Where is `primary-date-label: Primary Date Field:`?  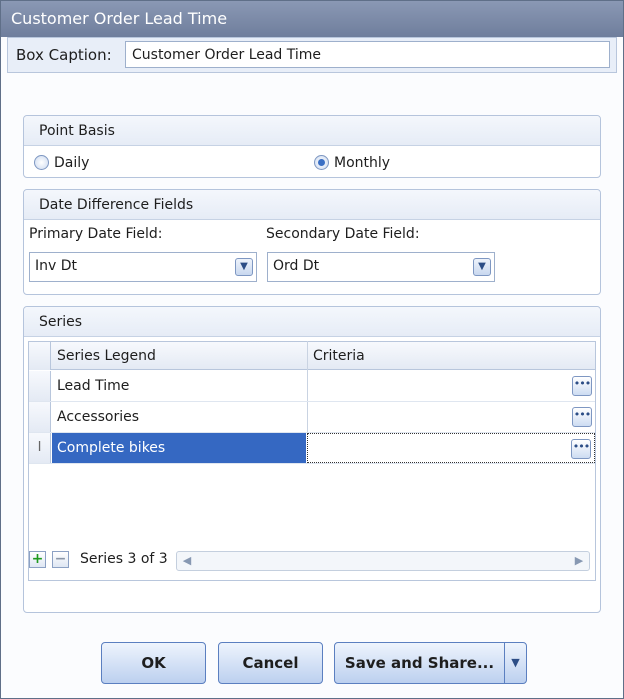 primary-date-label: Primary Date Field: is located at coordinates (96, 234).